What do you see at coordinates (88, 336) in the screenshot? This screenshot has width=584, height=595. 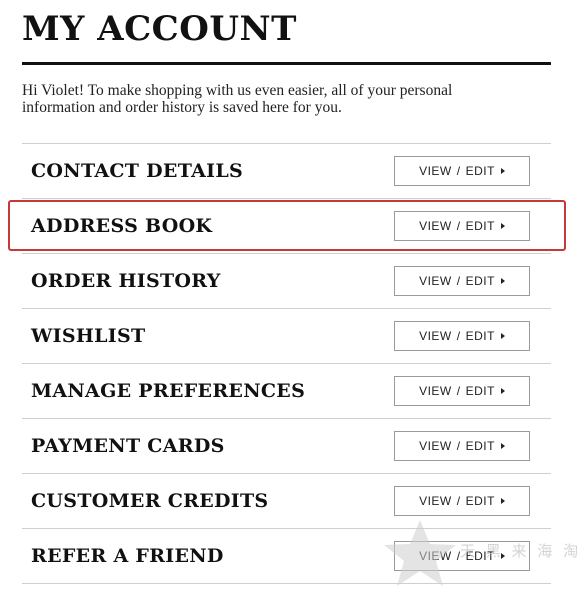 I see `section-label: WISHLIST` at bounding box center [88, 336].